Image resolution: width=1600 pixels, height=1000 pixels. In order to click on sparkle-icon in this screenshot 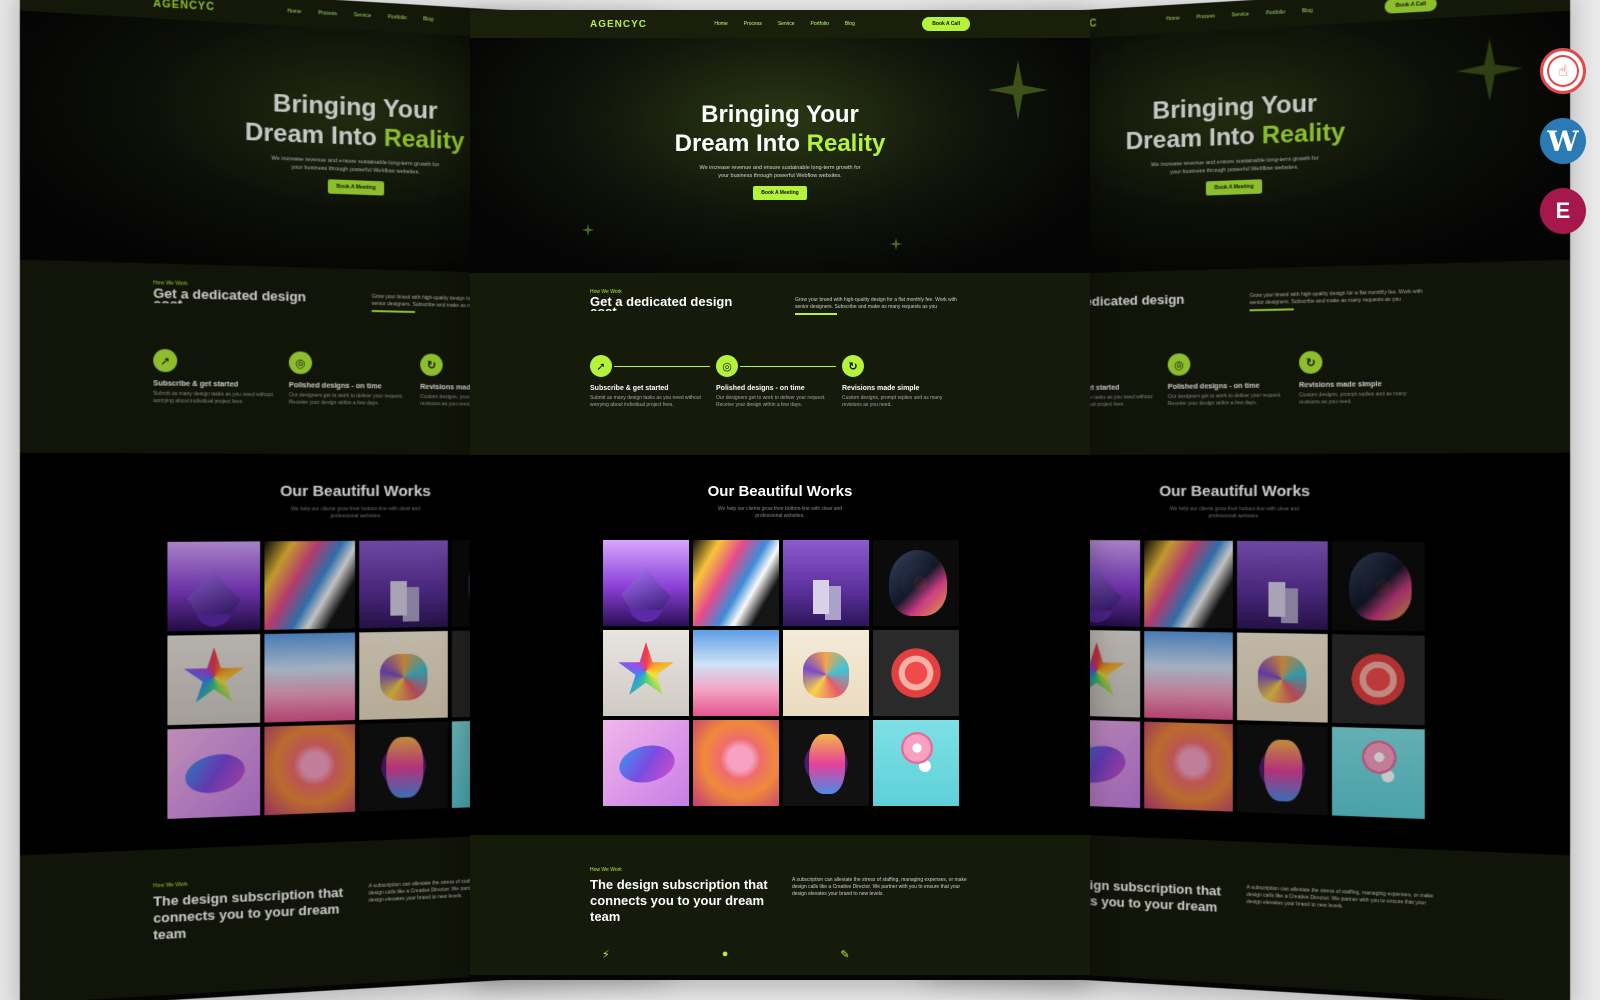, I will do `click(896, 244)`.